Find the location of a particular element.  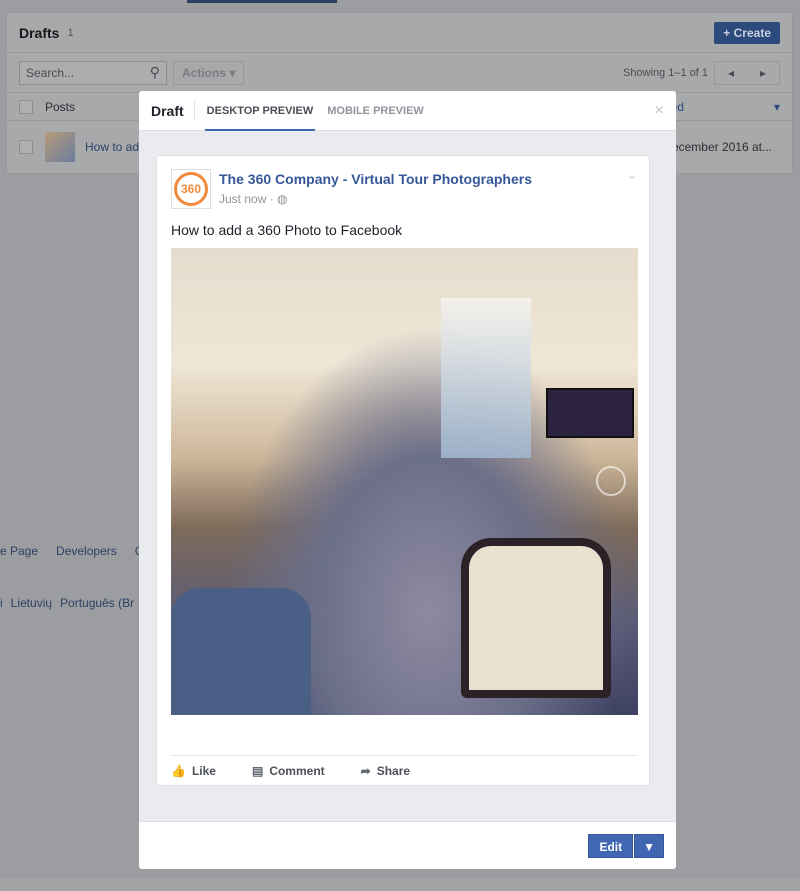

share-label: Share is located at coordinates (393, 771).